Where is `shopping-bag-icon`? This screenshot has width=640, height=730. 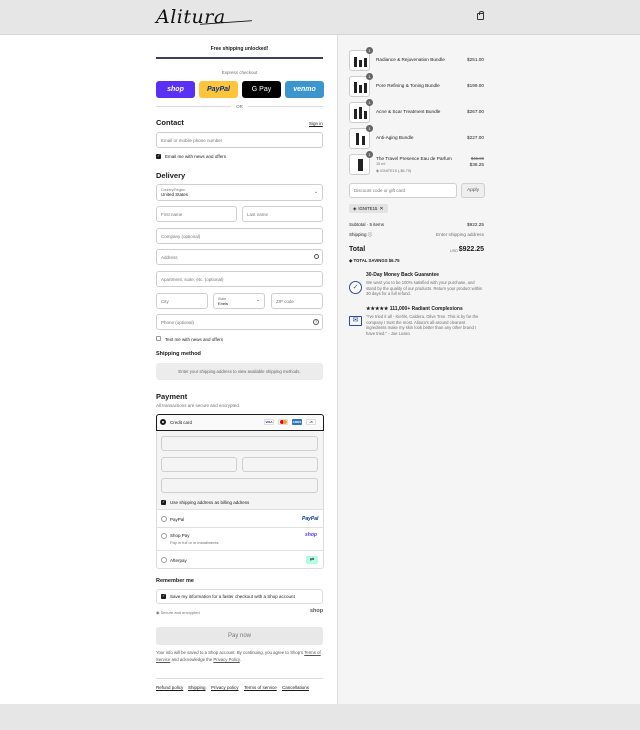
shopping-bag-icon is located at coordinates (480, 15).